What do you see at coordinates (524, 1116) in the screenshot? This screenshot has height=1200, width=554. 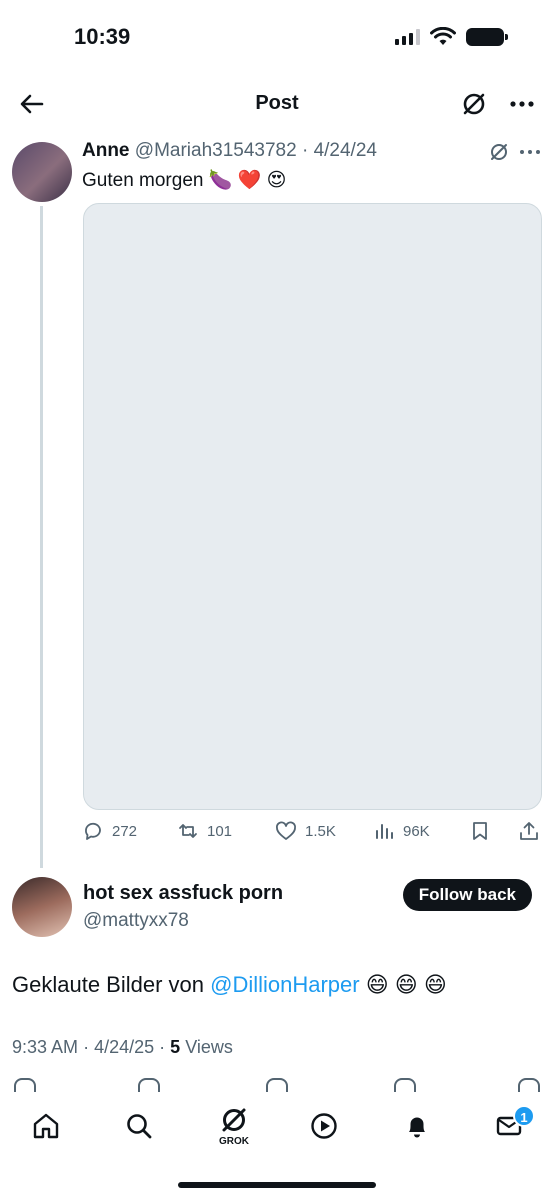 I see `messages-badge: 1` at bounding box center [524, 1116].